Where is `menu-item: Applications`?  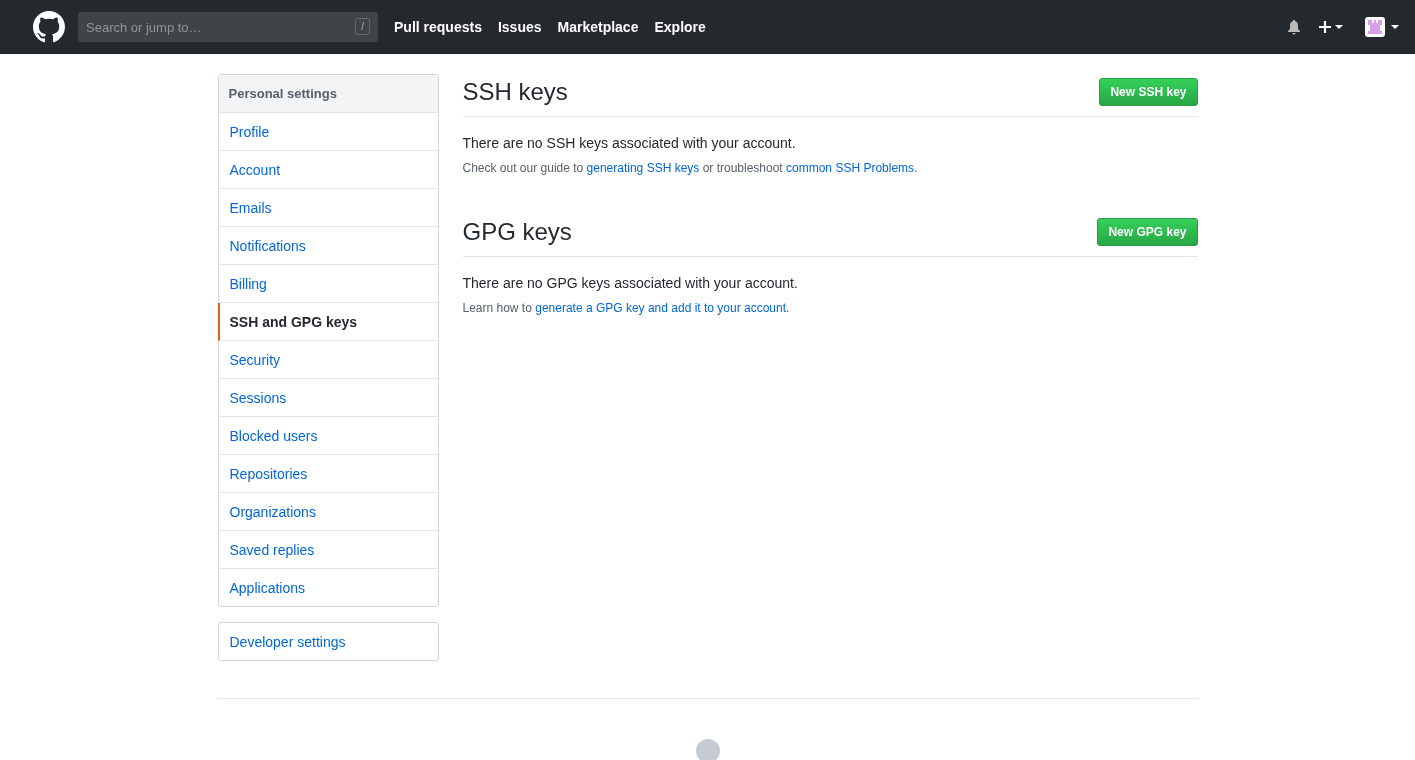 menu-item: Applications is located at coordinates (327, 587).